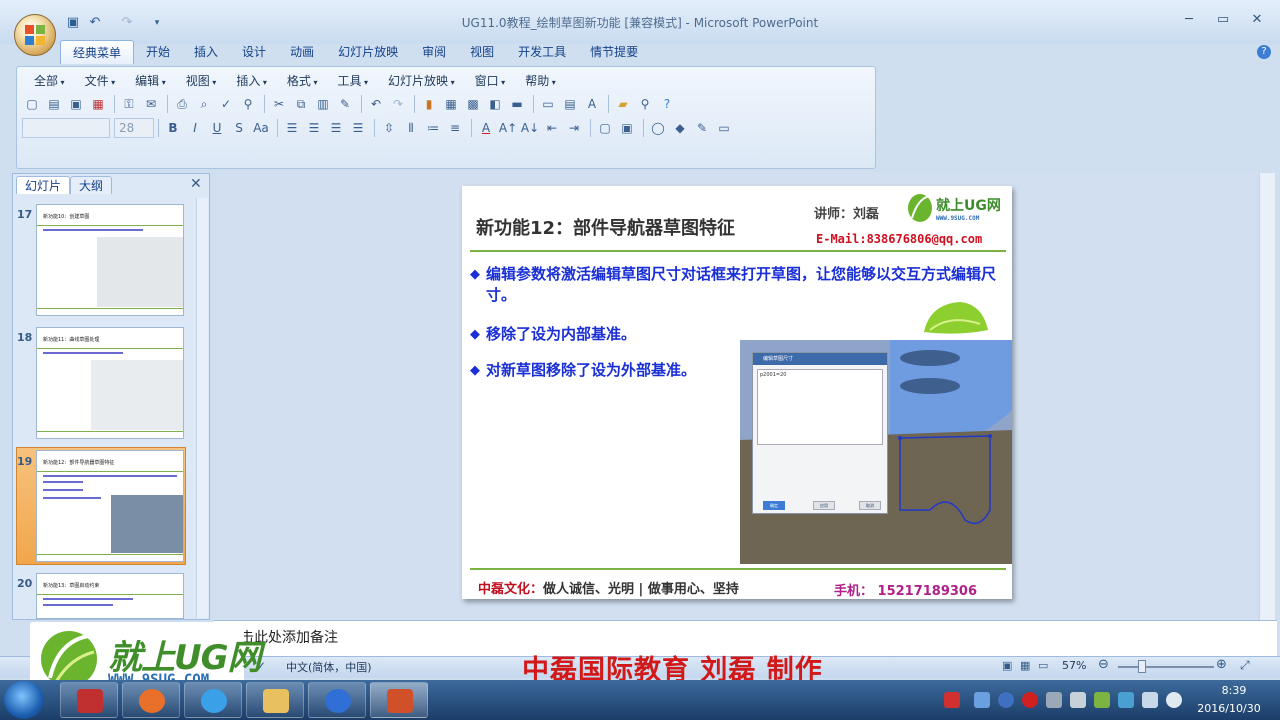 This screenshot has height=720, width=1280. Describe the element at coordinates (239, 128) in the screenshot. I see `shadow-icon: S` at that location.